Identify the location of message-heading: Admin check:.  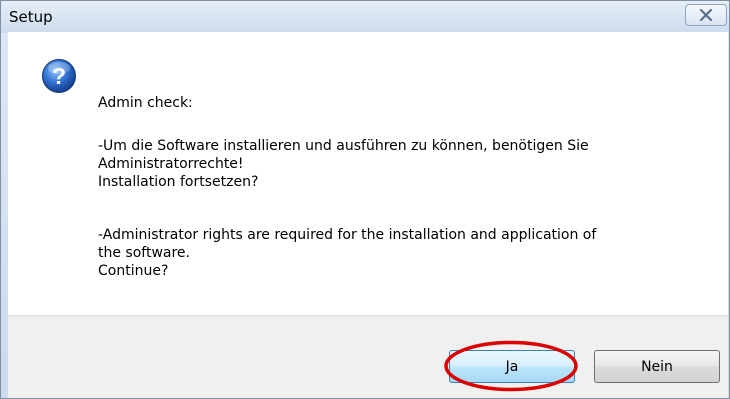
(145, 103).